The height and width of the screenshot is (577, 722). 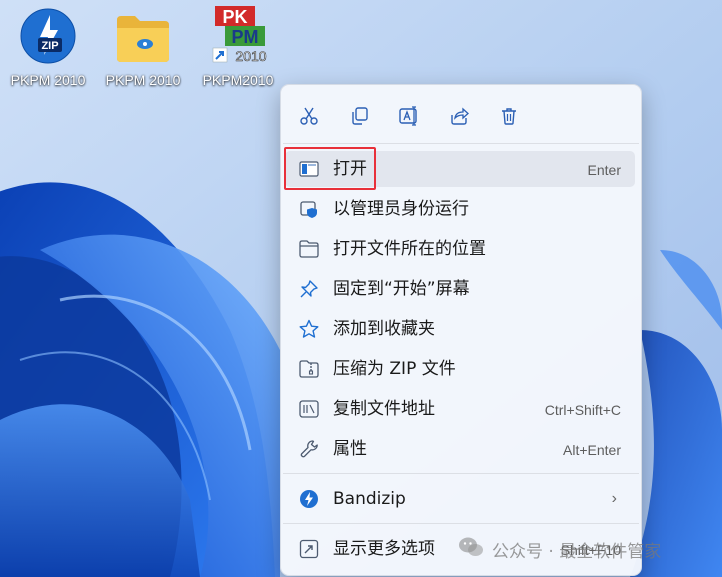 I want to click on desktop-icon-pkpm-zip: ZIP PKPM 2010, so click(x=48, y=47).